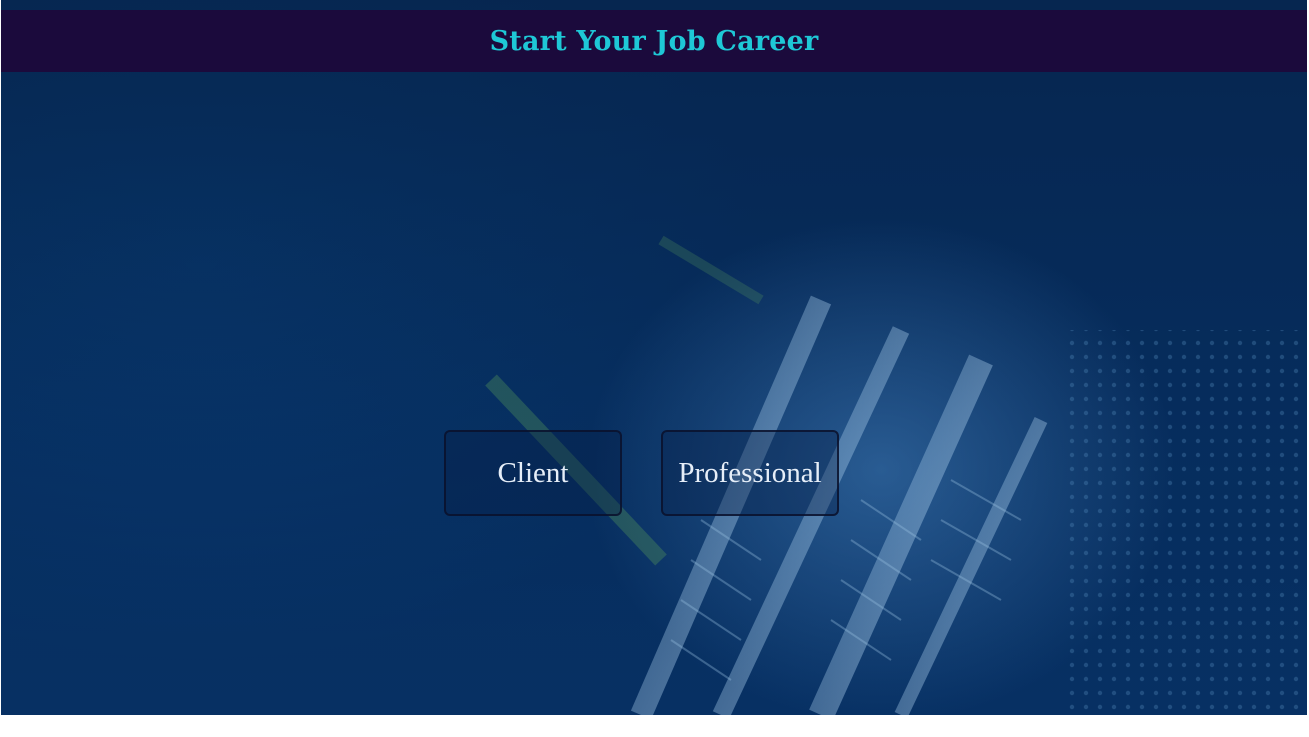  Describe the element at coordinates (750, 473) in the screenshot. I see `professional-button: Professional` at that location.